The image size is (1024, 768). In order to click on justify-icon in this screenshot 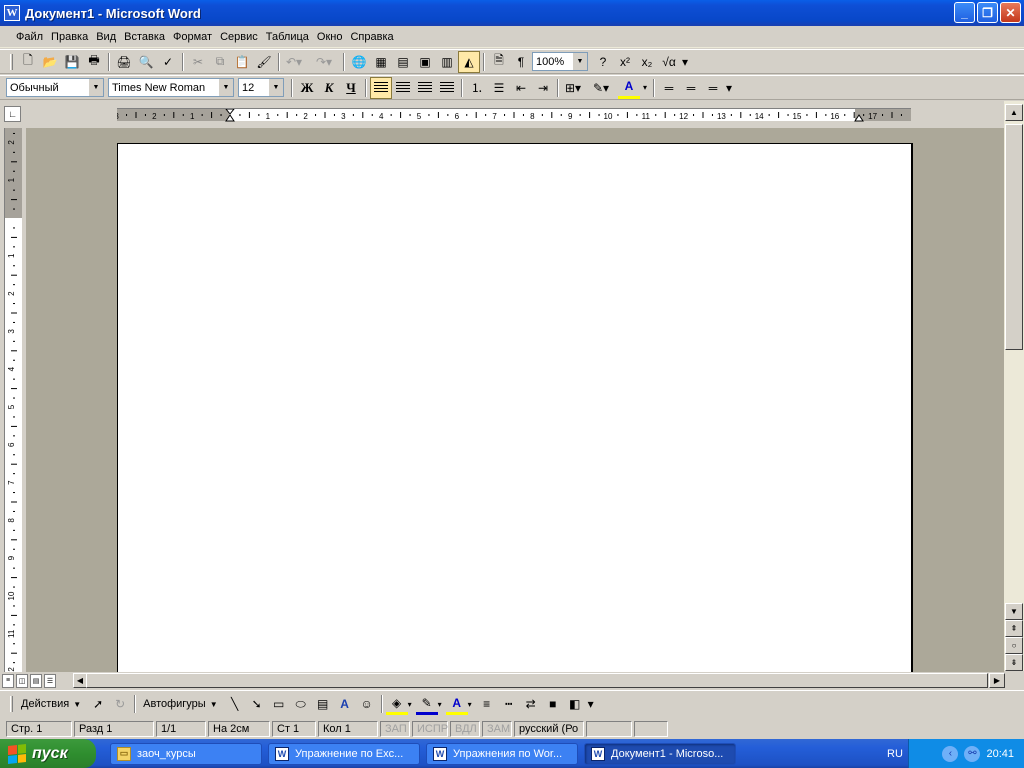, I will do `click(447, 88)`.